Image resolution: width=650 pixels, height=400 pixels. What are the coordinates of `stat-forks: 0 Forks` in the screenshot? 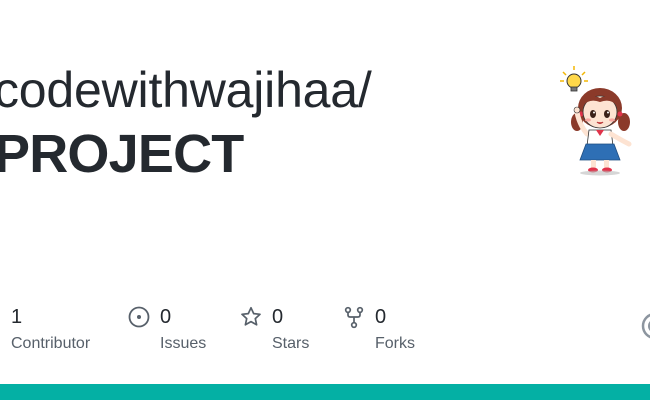 It's located at (378, 328).